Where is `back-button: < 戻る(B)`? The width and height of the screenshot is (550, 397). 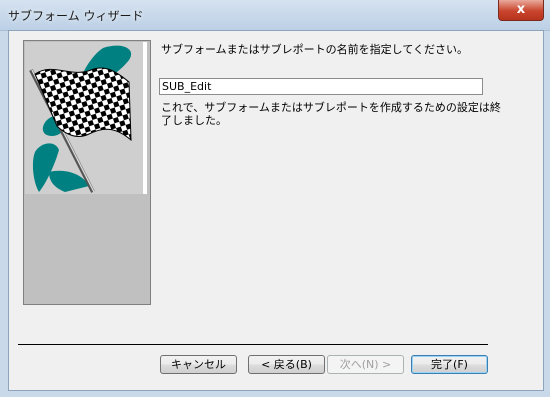 back-button: < 戻る(B) is located at coordinates (286, 364).